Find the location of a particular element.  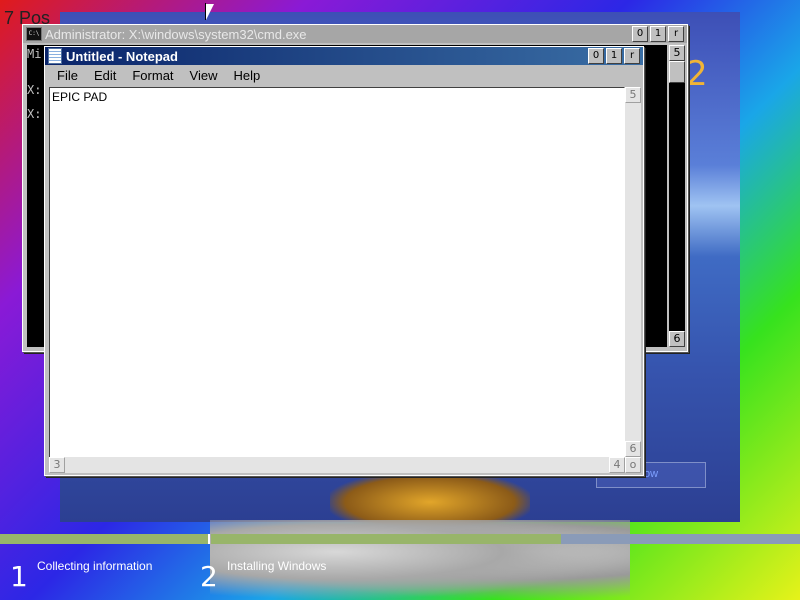

cmd-scrollbar: 5 6 is located at coordinates (677, 196).